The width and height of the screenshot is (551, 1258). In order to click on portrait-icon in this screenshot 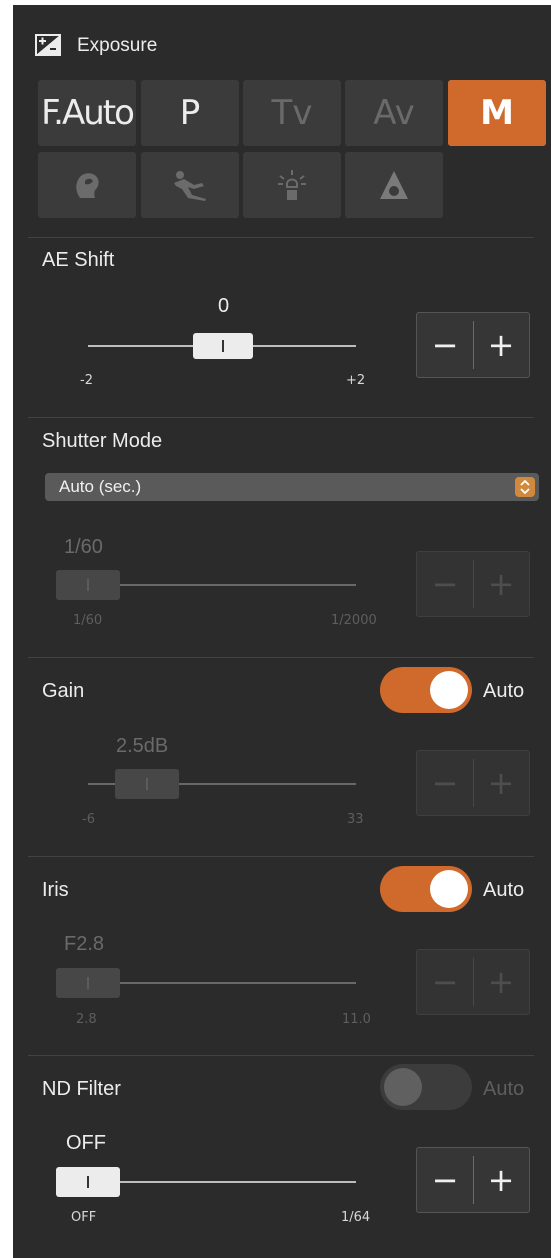, I will do `click(87, 185)`.